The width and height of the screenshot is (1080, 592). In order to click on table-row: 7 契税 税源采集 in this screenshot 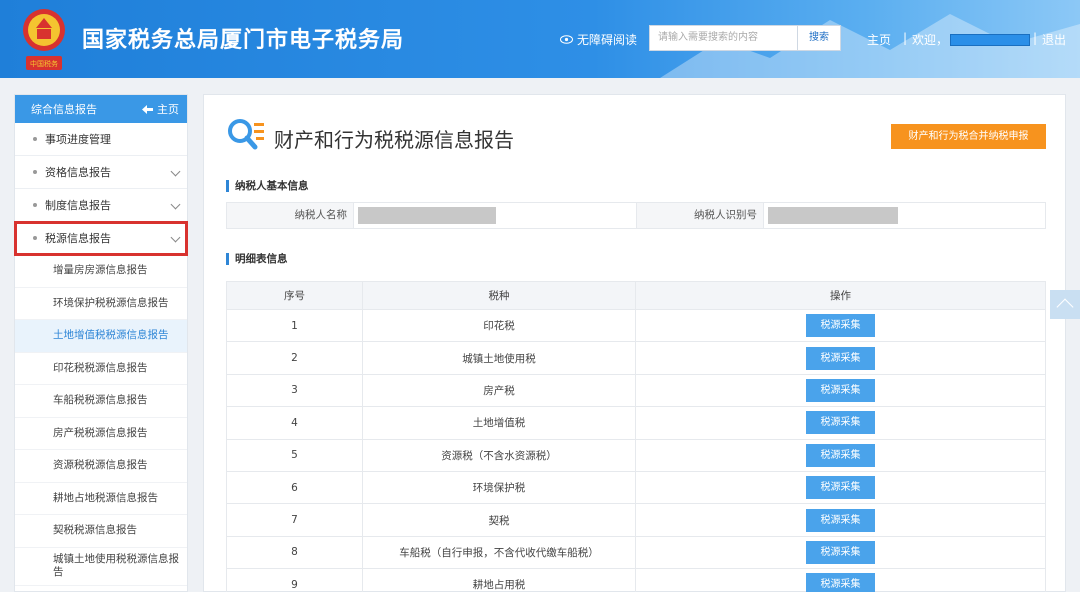, I will do `click(636, 520)`.